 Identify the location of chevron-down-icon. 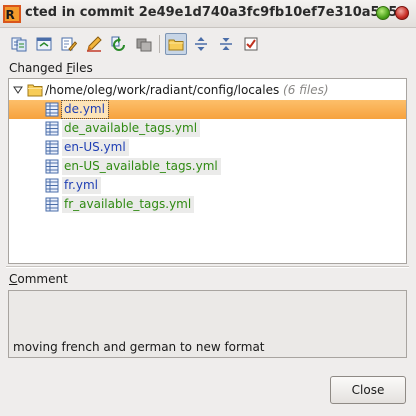
(18, 90).